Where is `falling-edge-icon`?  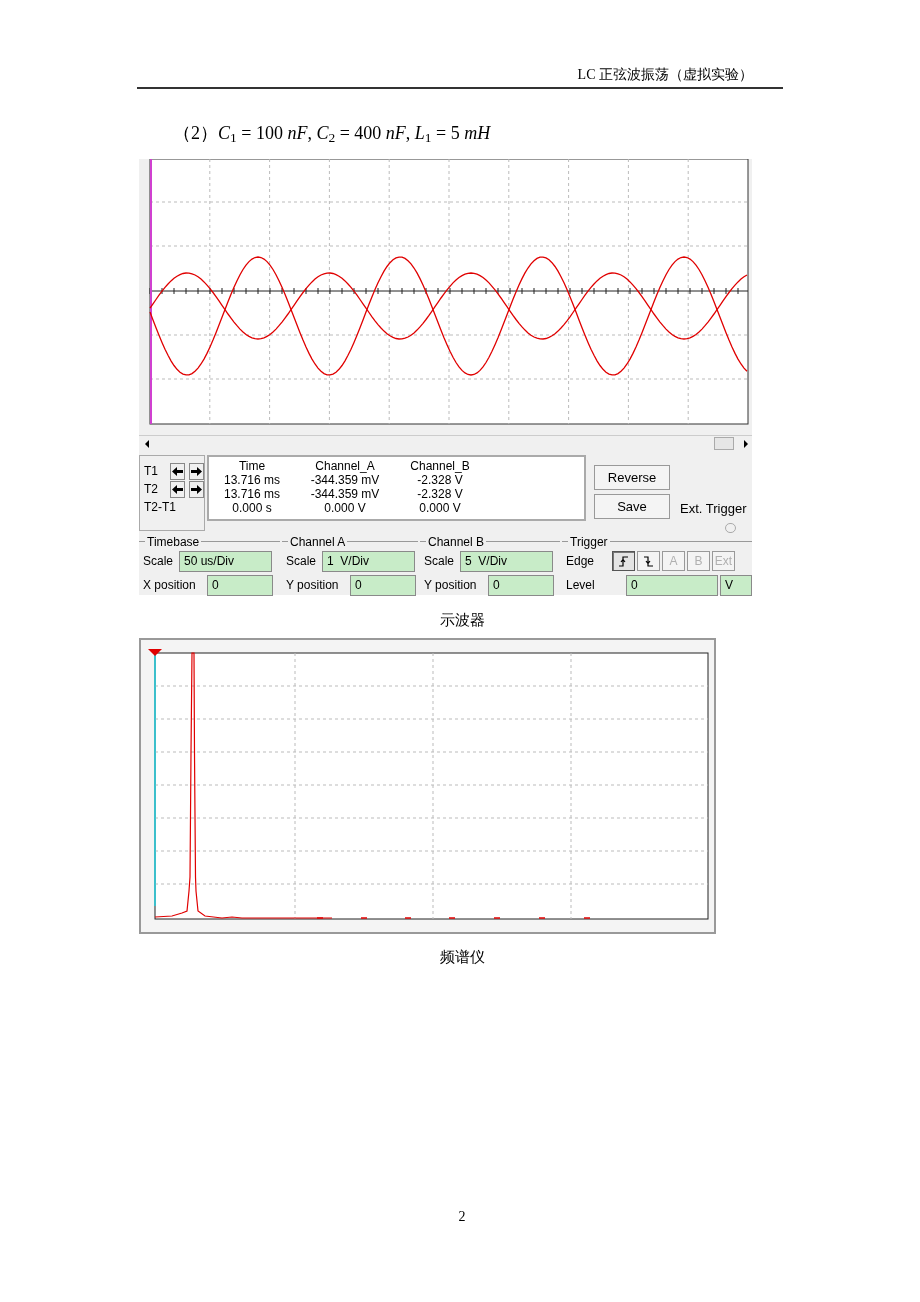 falling-edge-icon is located at coordinates (648, 561).